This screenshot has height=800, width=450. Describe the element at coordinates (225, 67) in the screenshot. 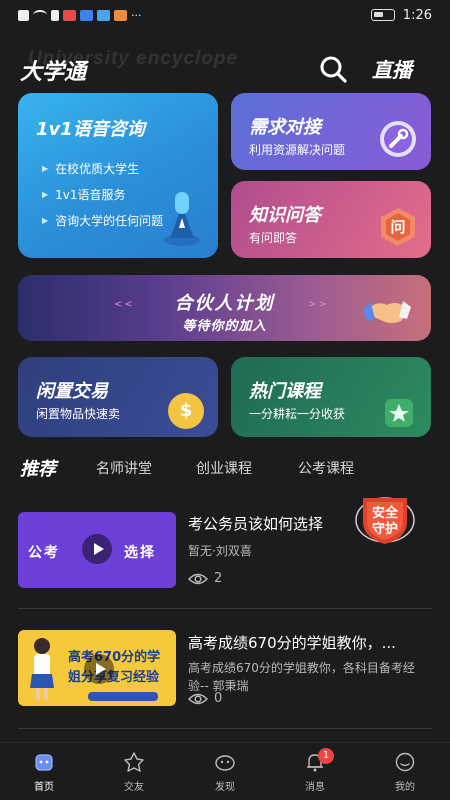

I see `header: University encyclope 大学通 直播` at that location.